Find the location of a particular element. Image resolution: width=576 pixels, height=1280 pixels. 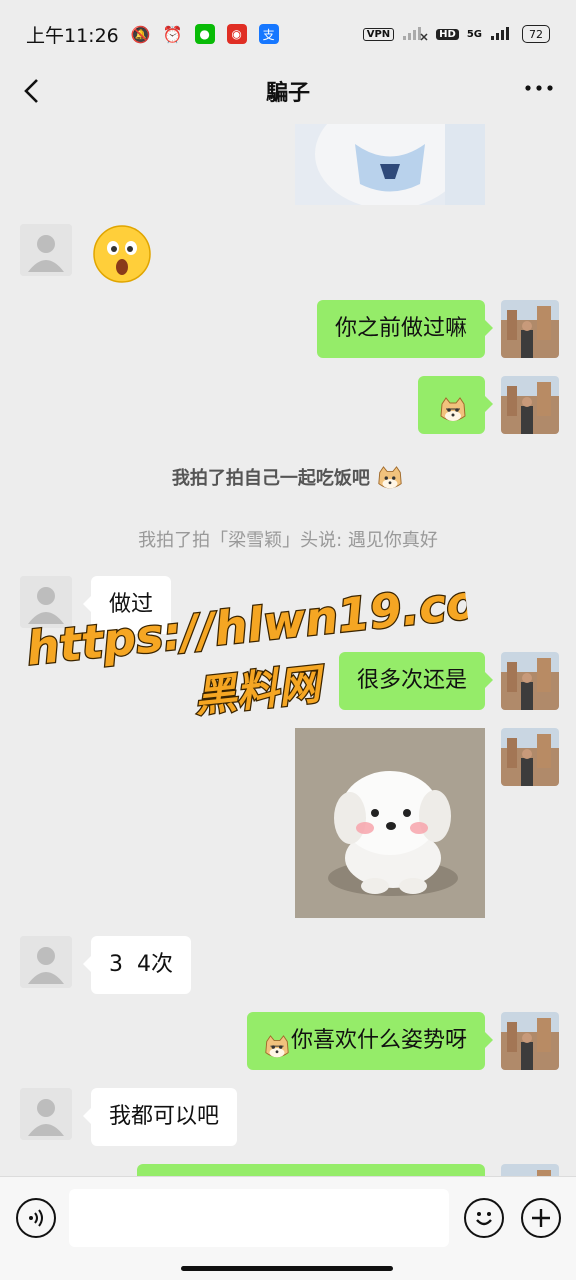

system-pat-text: 我拍了拍自己一起吃饭吧 is located at coordinates (270, 478).